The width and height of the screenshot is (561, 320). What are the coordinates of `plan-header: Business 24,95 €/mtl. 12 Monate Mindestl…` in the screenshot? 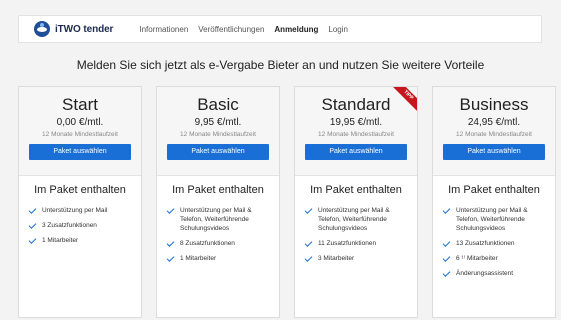 It's located at (494, 131).